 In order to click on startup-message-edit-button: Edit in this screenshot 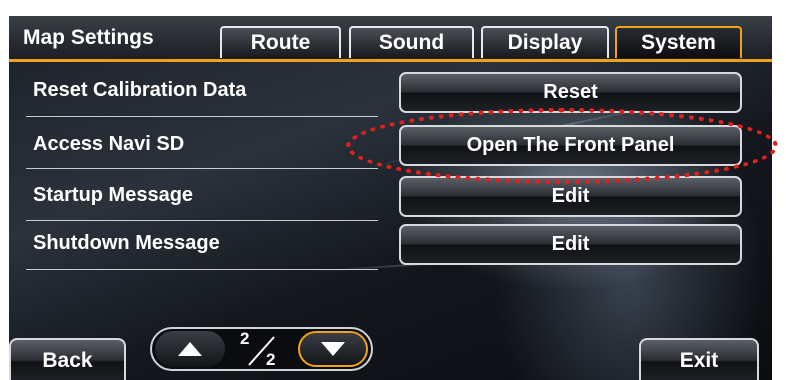, I will do `click(570, 196)`.